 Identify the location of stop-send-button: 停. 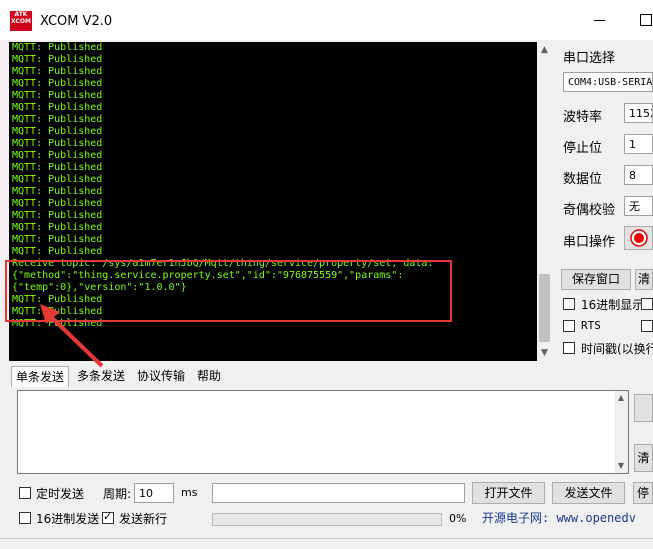
(643, 493).